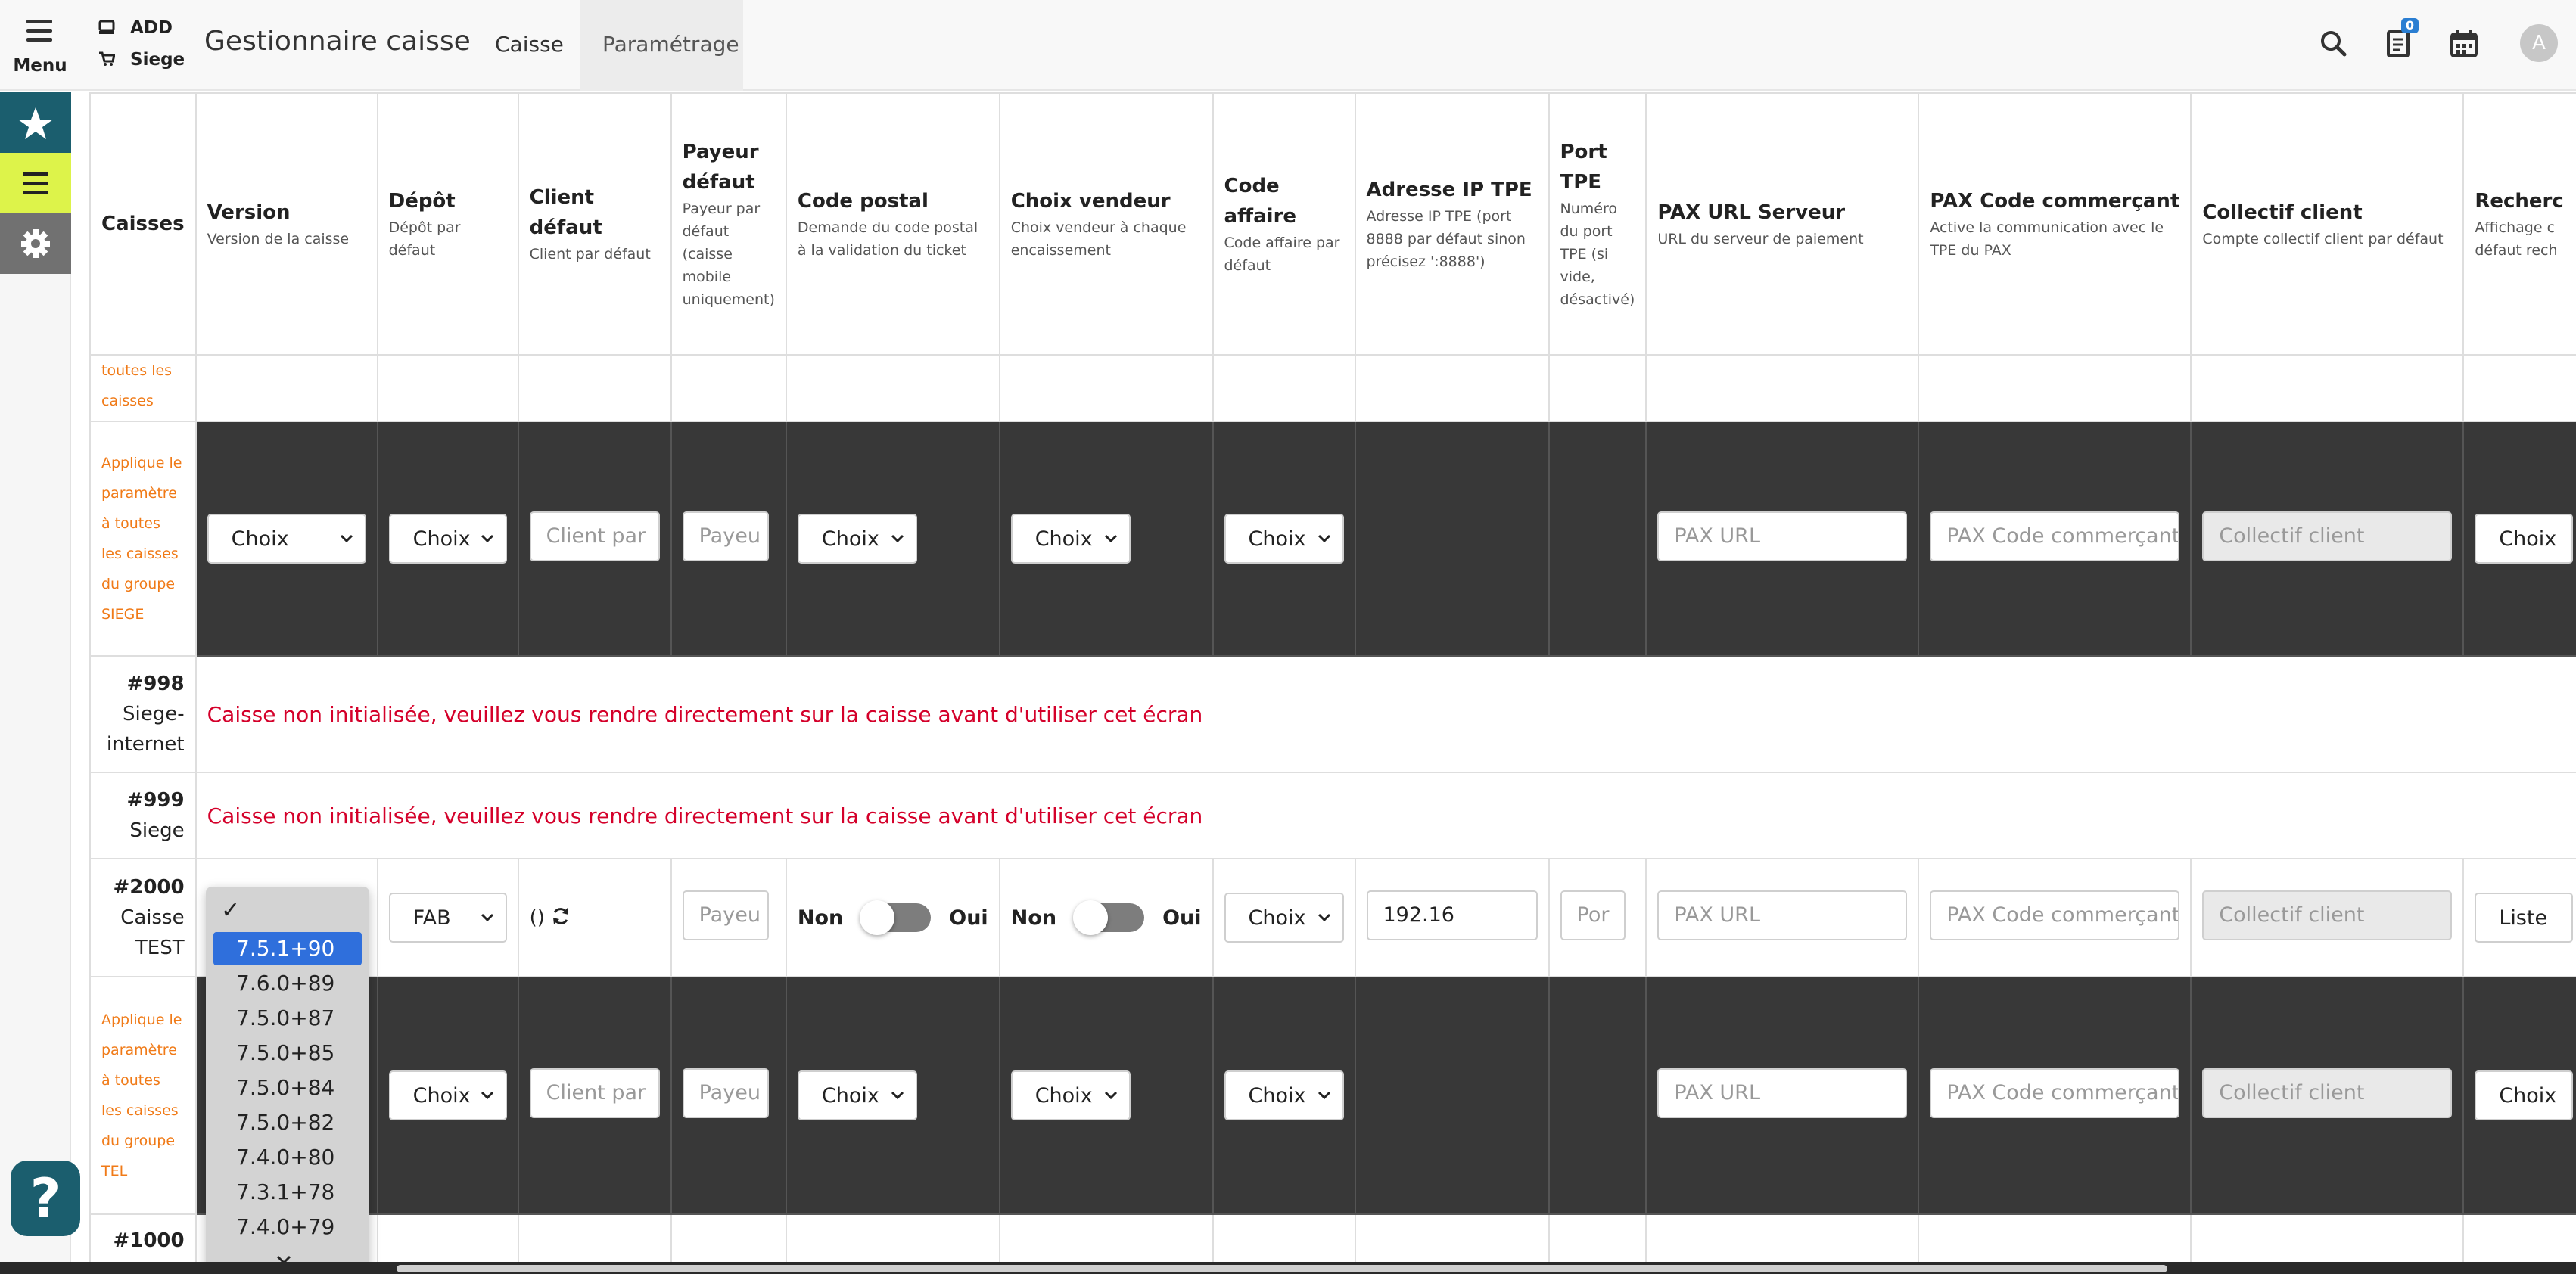 This screenshot has height=1274, width=2576. Describe the element at coordinates (286, 539) in the screenshot. I see `version-select: Choix` at that location.